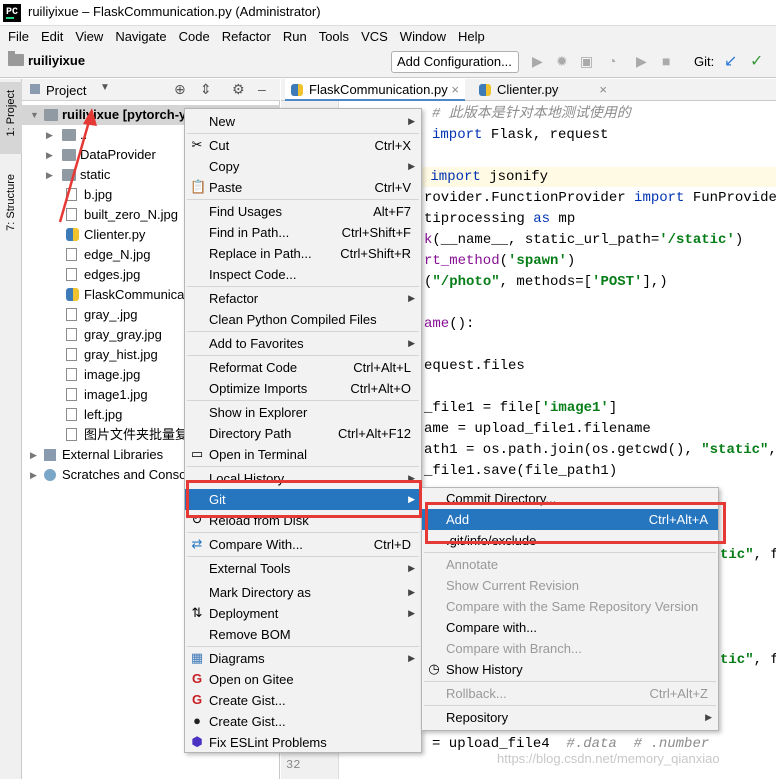 The image size is (776, 779). Describe the element at coordinates (374, 37) in the screenshot. I see `menu-vcs: VCS` at that location.